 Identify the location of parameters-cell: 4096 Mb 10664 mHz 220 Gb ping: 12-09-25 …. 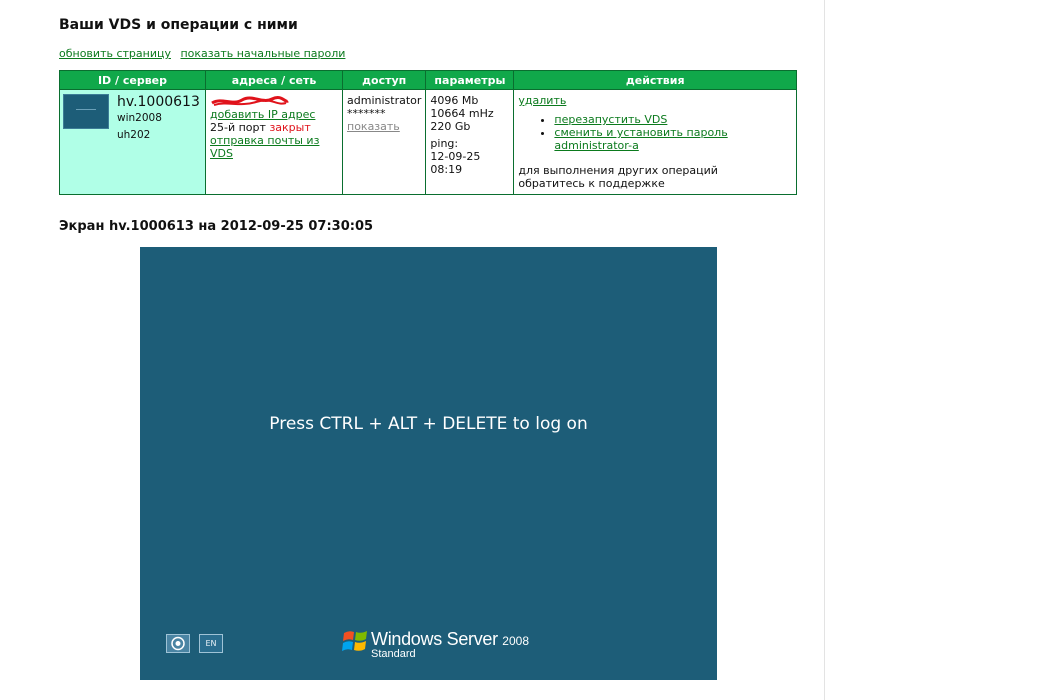
(470, 142).